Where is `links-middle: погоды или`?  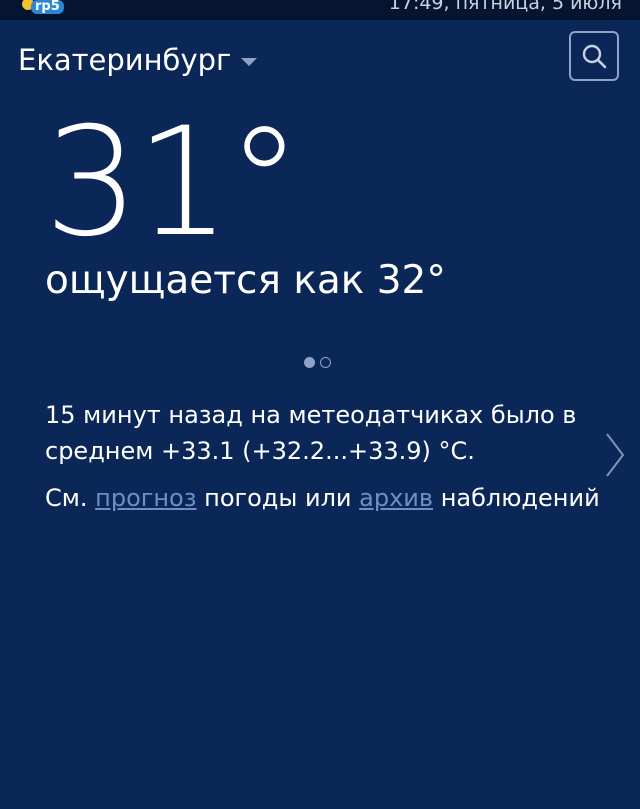
links-middle: погоды или is located at coordinates (278, 498).